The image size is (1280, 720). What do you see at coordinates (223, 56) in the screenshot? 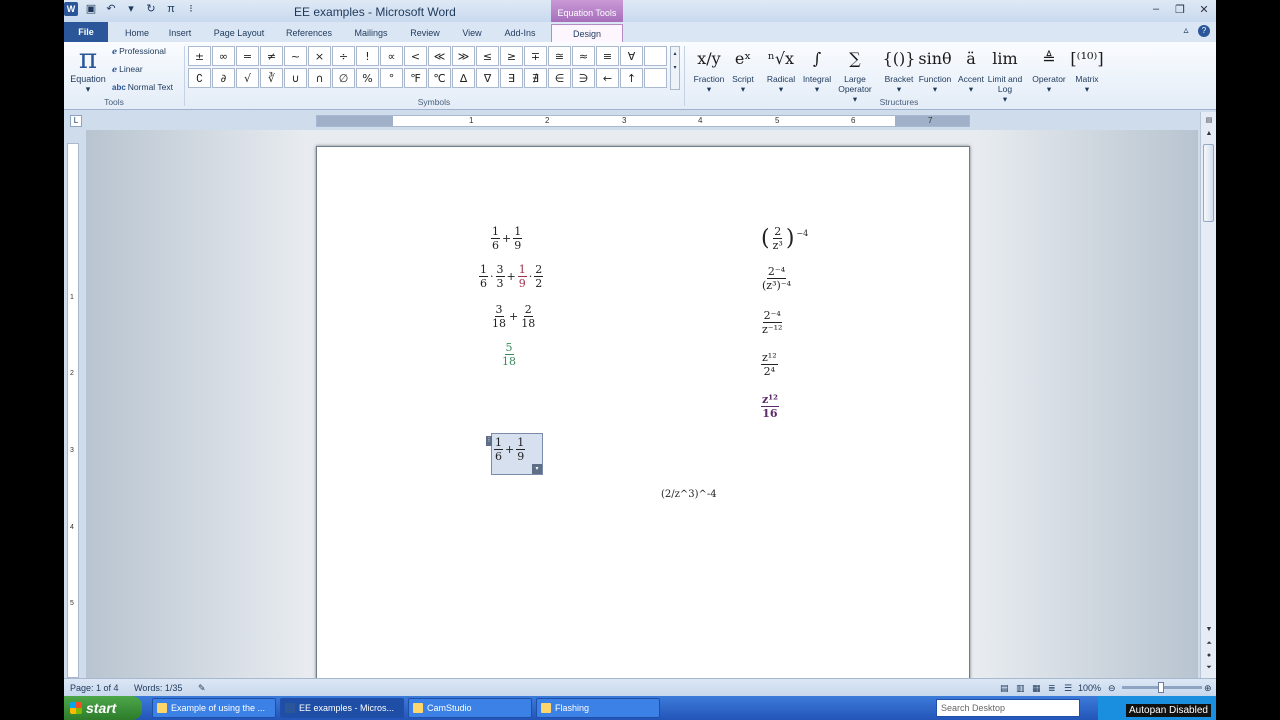
I see `symbol-button: ∞` at bounding box center [223, 56].